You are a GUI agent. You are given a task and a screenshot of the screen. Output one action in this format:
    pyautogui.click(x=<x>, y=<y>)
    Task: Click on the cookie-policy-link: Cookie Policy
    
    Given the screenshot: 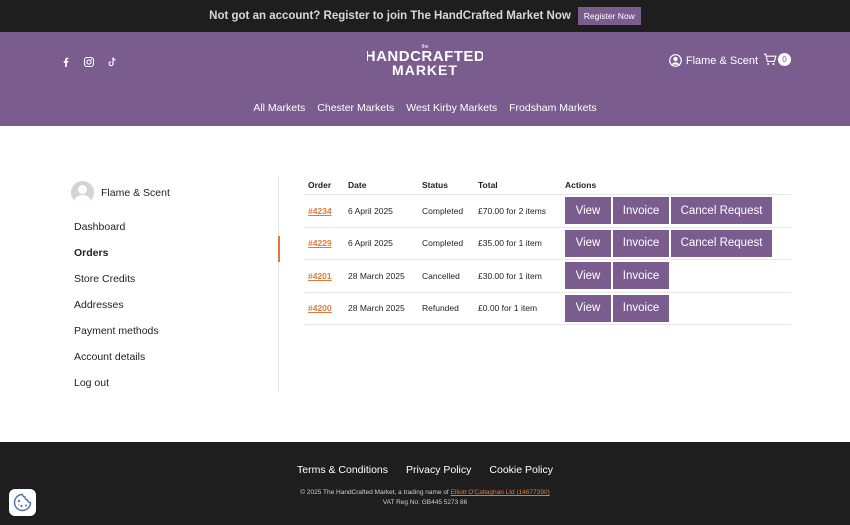 What is the action you would take?
    pyautogui.click(x=521, y=470)
    